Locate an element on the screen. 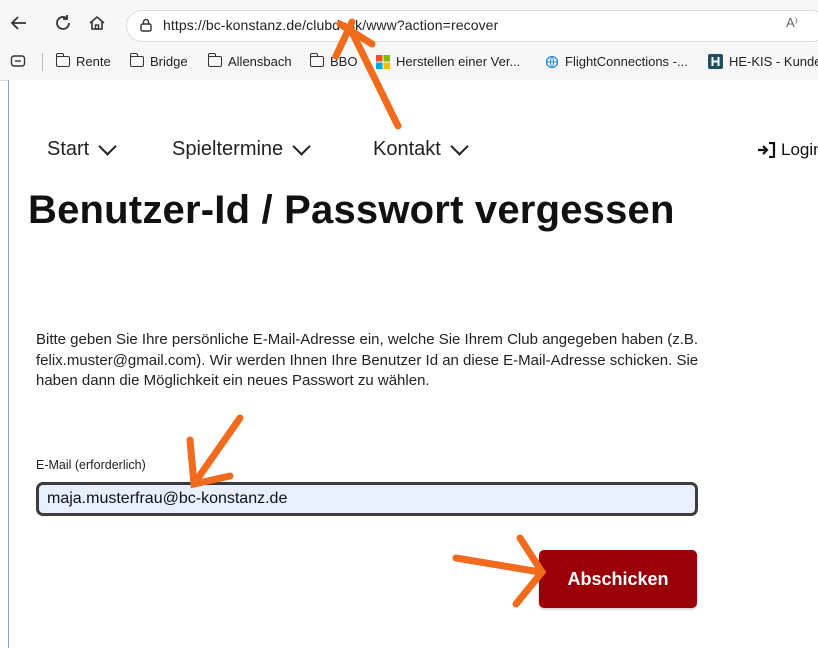 The image size is (818, 648). bookmarks-divider is located at coordinates (42, 62).